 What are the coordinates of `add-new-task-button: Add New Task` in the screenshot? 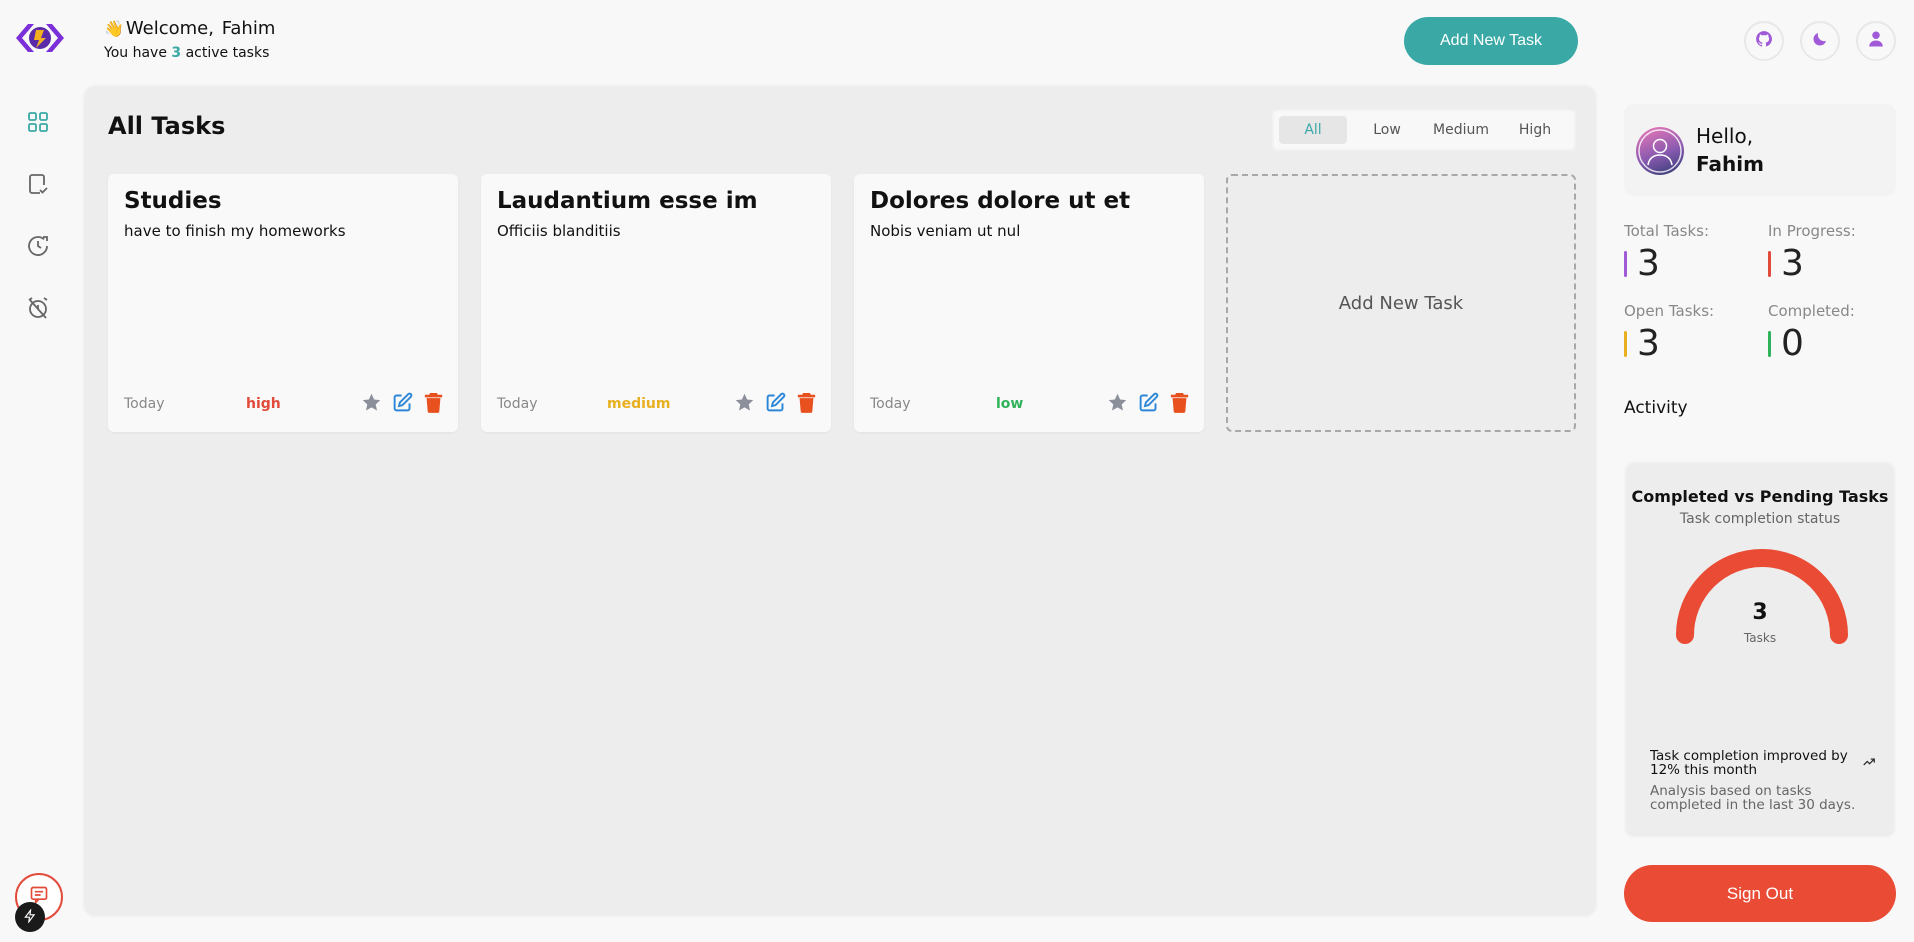 It's located at (1491, 41).